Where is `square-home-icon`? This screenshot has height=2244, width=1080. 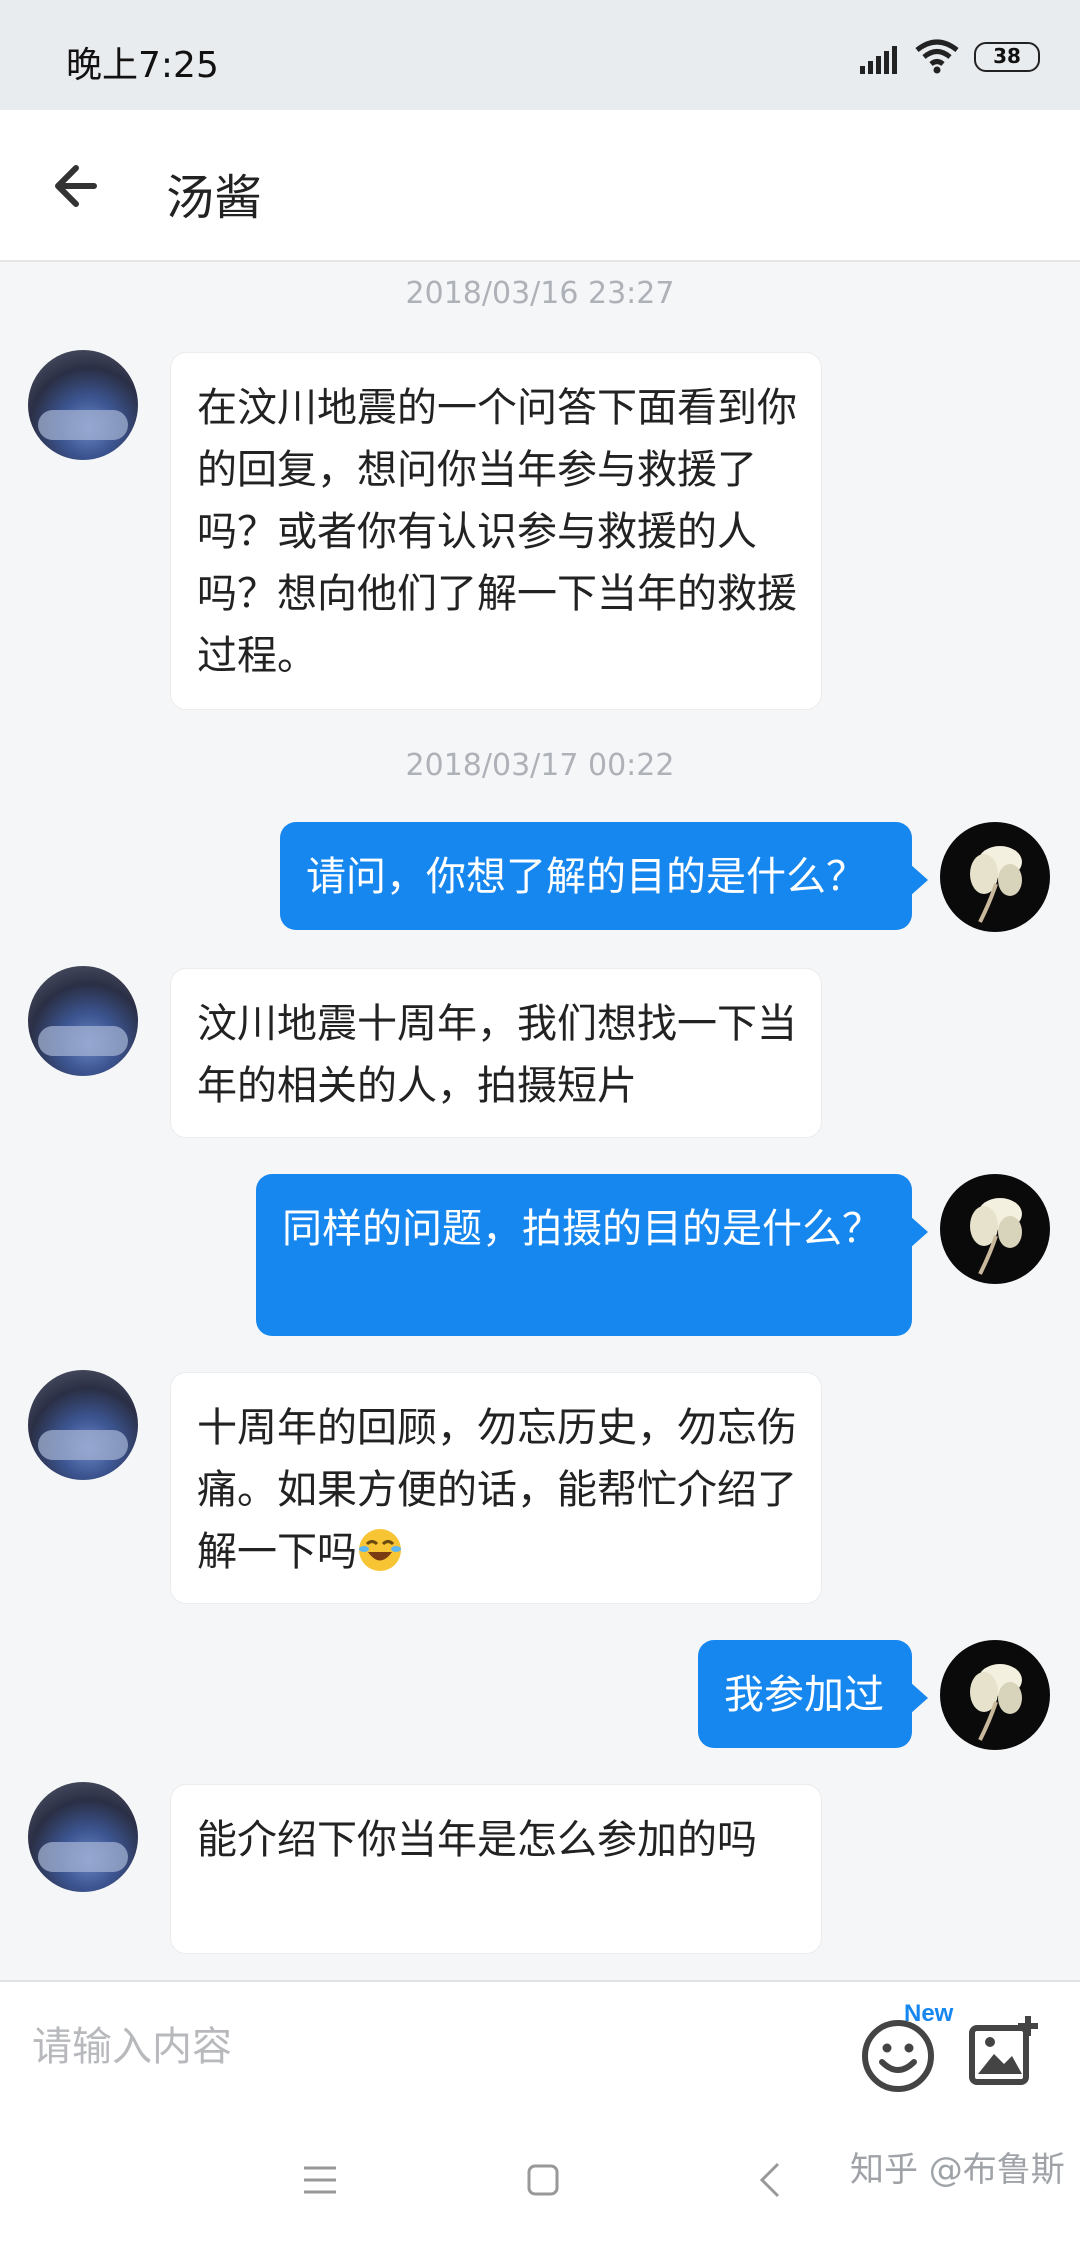
square-home-icon is located at coordinates (543, 2180).